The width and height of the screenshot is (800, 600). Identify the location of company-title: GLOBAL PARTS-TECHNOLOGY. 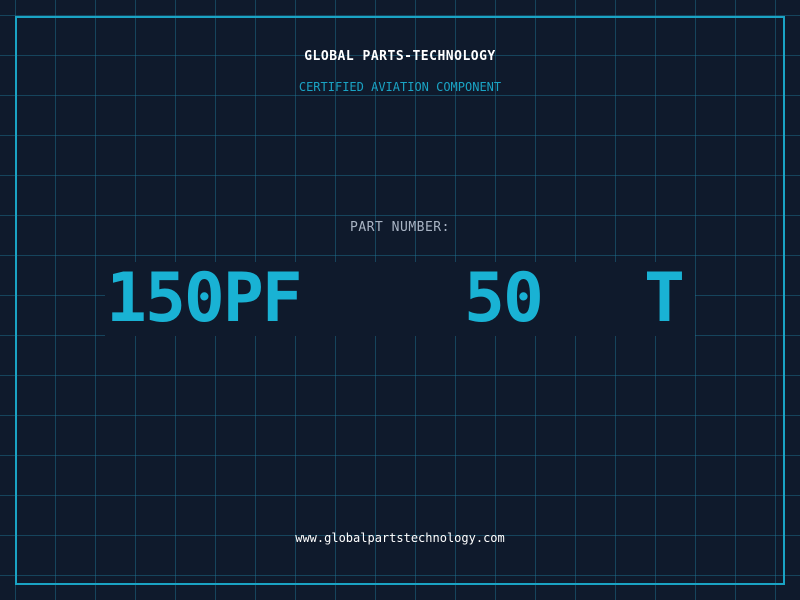
(400, 56).